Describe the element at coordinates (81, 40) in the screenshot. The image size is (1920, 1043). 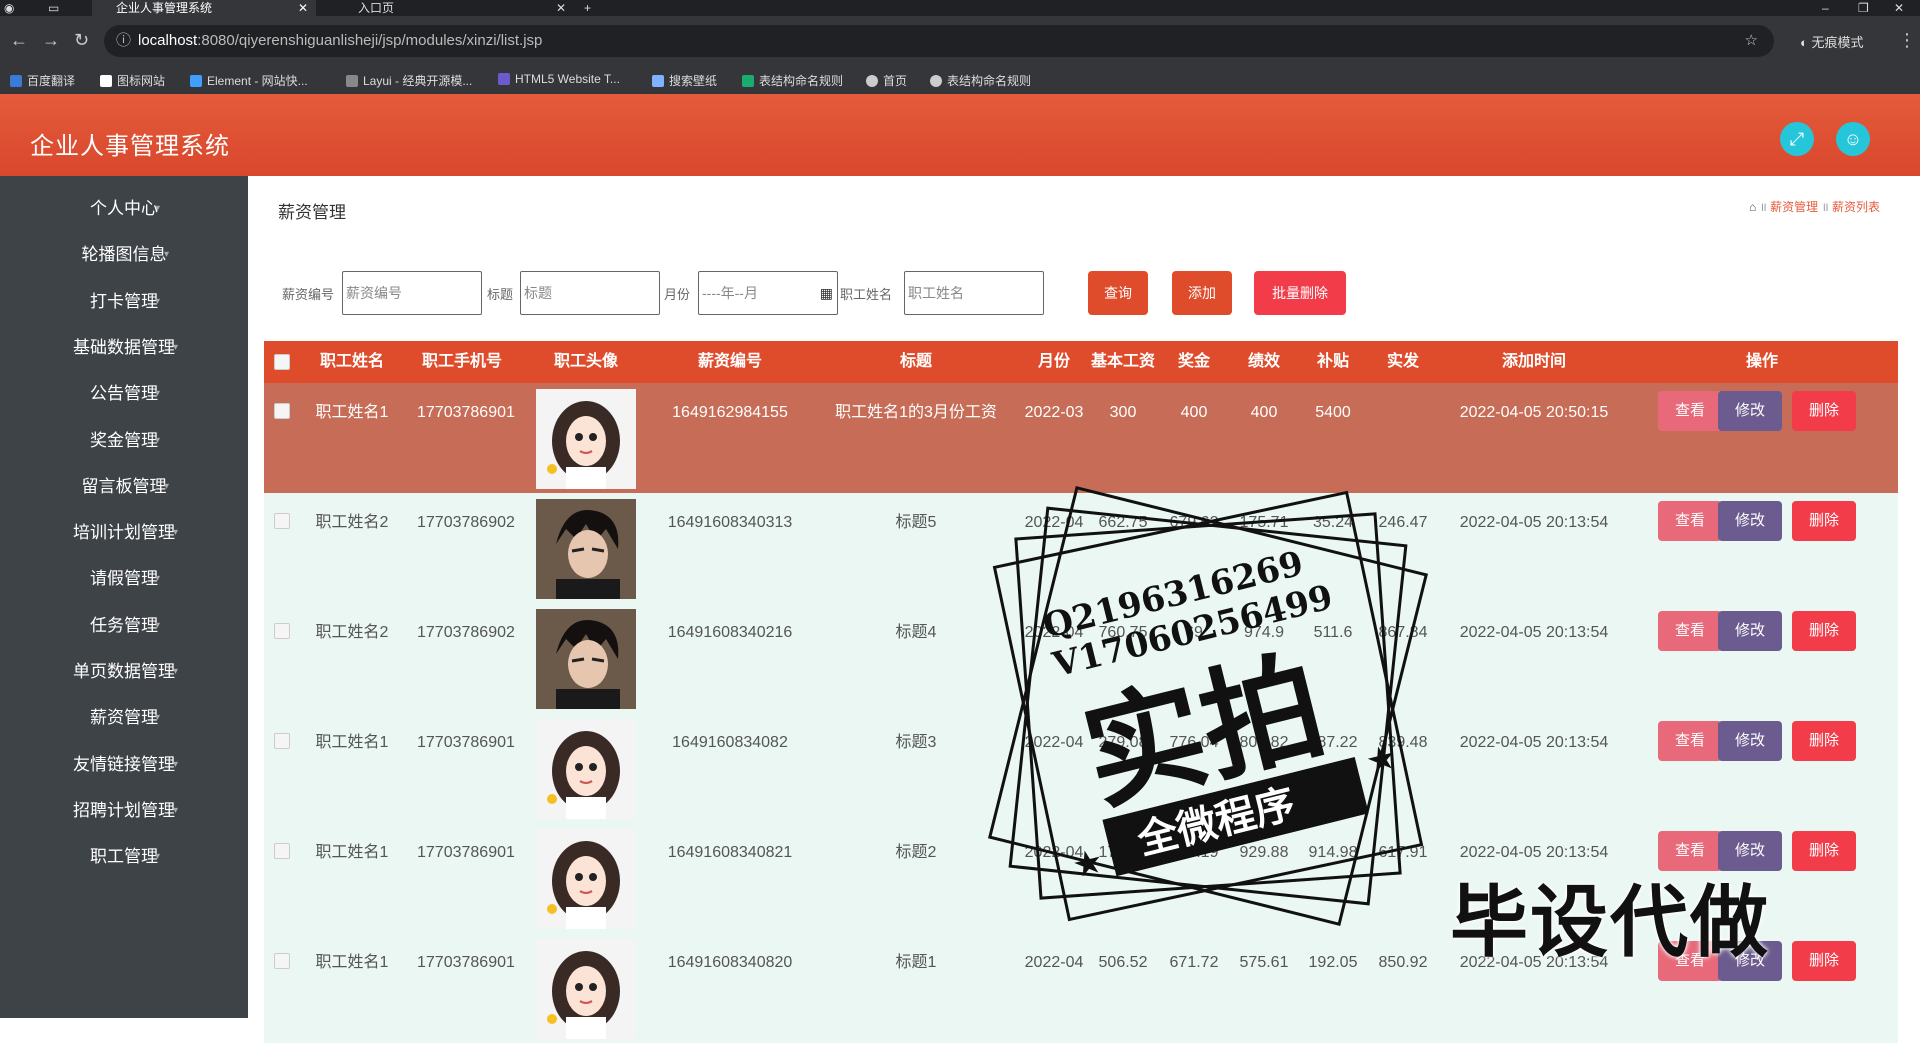
I see `reload-icon: ↻` at that location.